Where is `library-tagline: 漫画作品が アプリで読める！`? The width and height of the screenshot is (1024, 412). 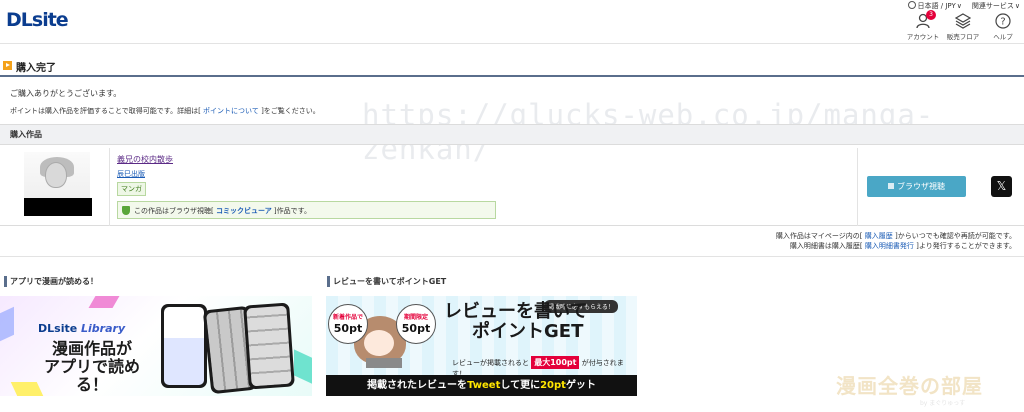 library-tagline: 漫画作品が アプリで読める！ is located at coordinates (92, 366).